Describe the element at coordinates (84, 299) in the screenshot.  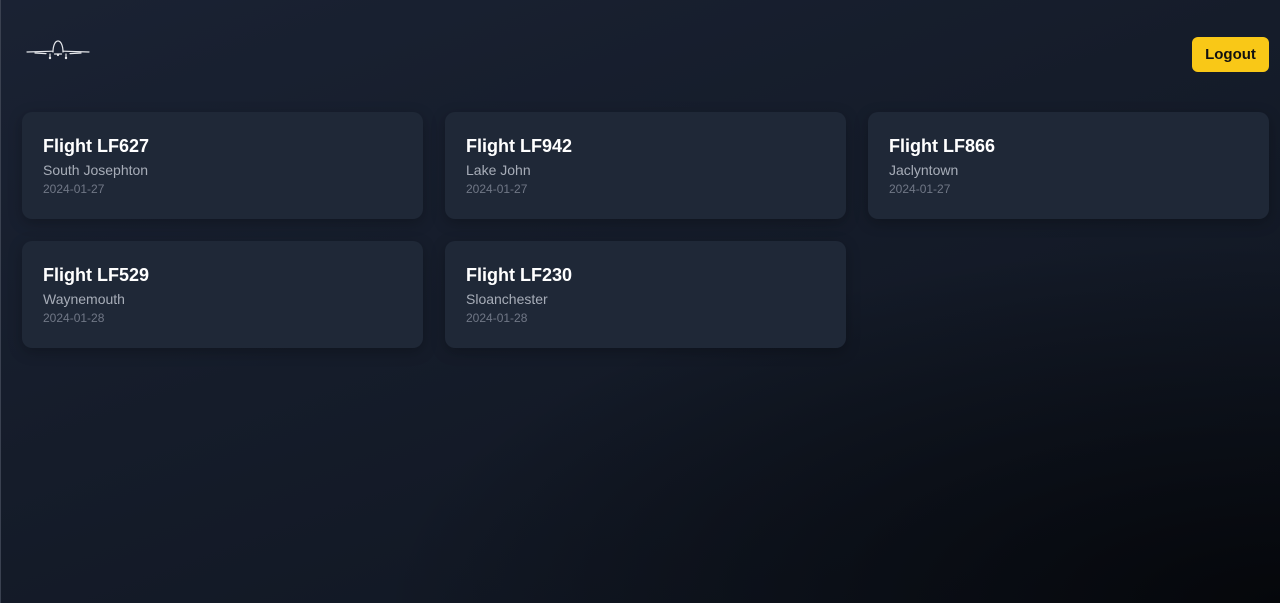
I see `flight-destination: Waynemouth` at that location.